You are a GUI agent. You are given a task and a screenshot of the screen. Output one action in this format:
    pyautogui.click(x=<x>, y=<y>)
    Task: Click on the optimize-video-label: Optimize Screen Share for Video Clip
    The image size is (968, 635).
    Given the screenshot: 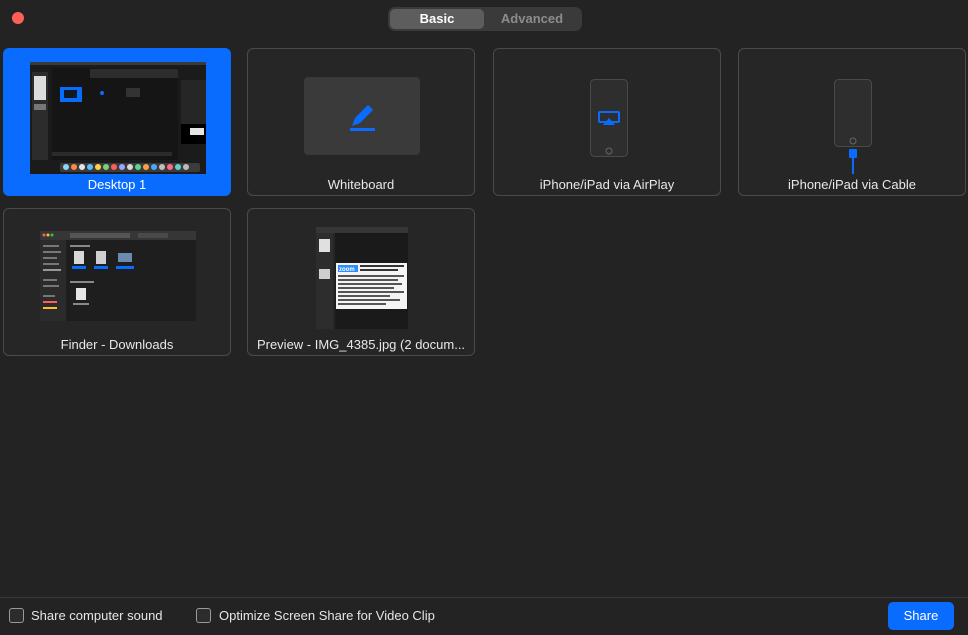 What is the action you would take?
    pyautogui.click(x=327, y=615)
    